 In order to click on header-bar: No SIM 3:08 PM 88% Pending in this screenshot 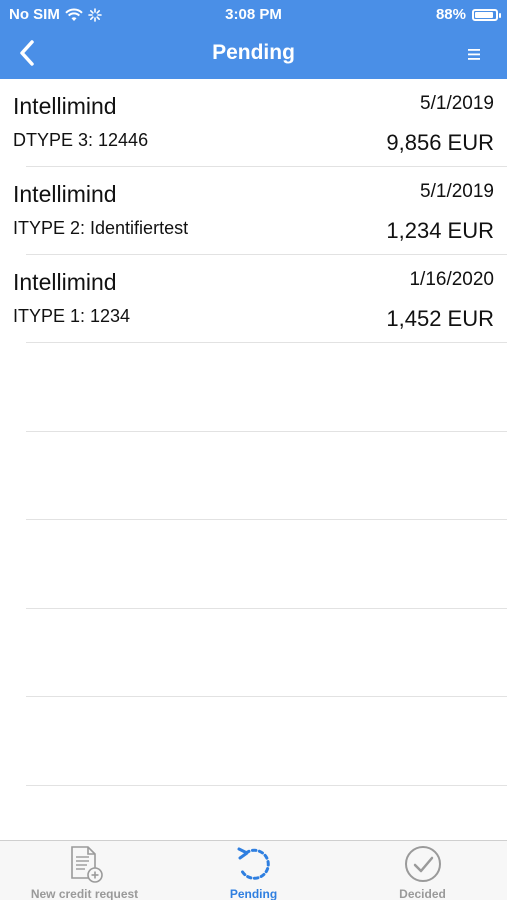, I will do `click(253, 39)`.